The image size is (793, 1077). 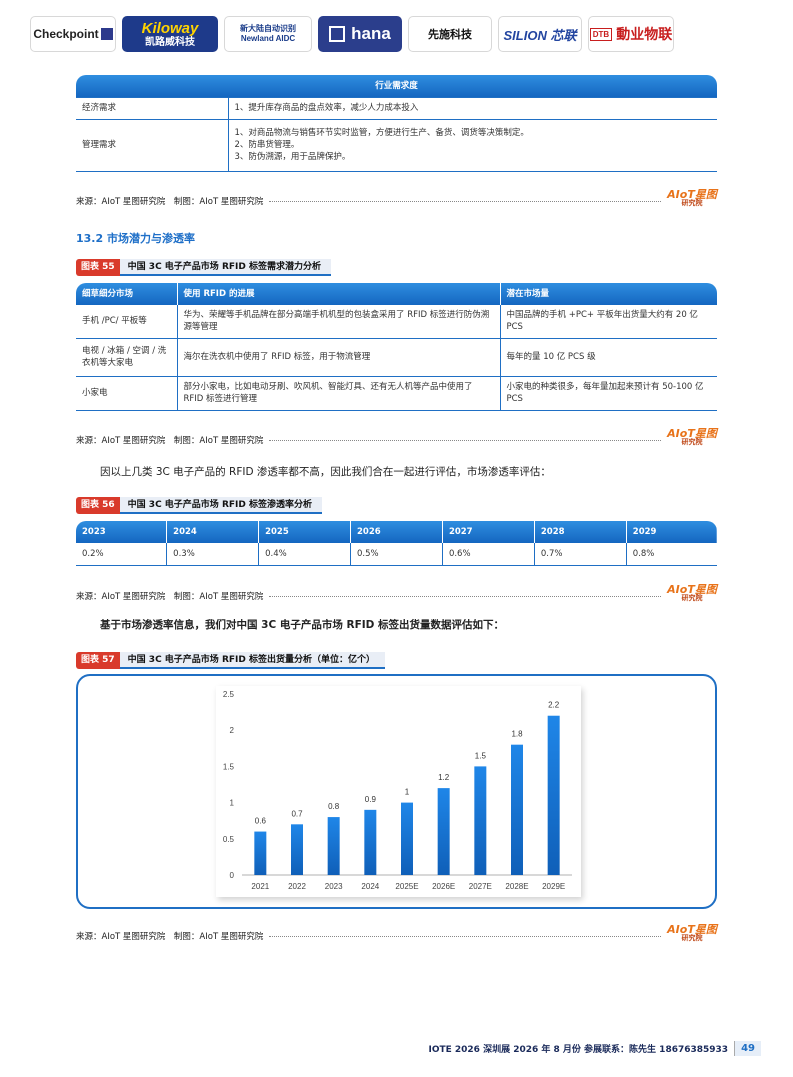 I want to click on rate-cell: 0.2%, so click(x=122, y=554).